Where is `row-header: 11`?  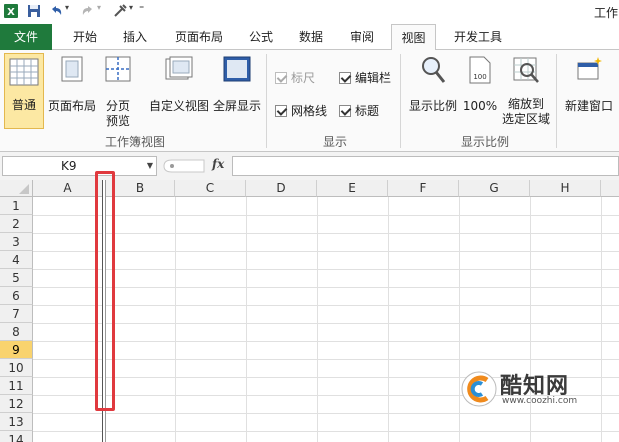
row-header: 11 is located at coordinates (16, 386).